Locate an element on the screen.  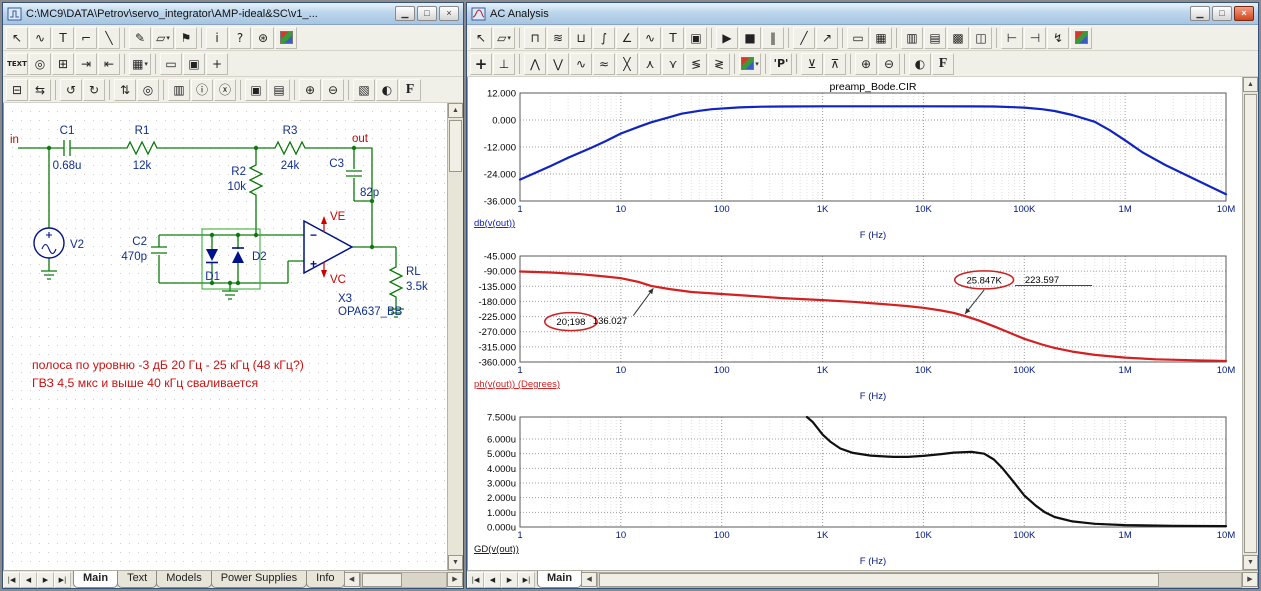
copy-button-button: ▣ is located at coordinates (696, 37).